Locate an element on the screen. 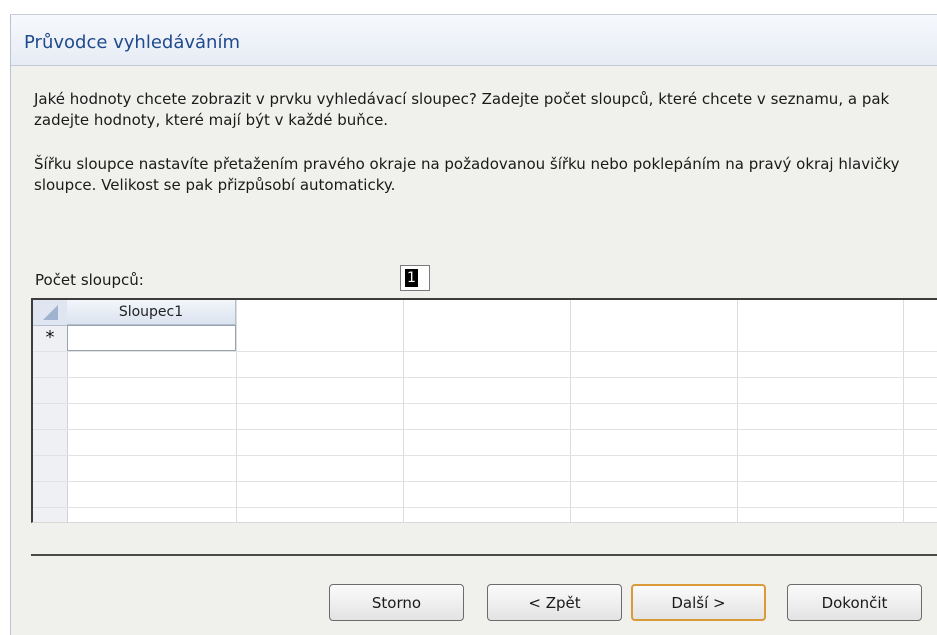  select-all-corner is located at coordinates (50, 313).